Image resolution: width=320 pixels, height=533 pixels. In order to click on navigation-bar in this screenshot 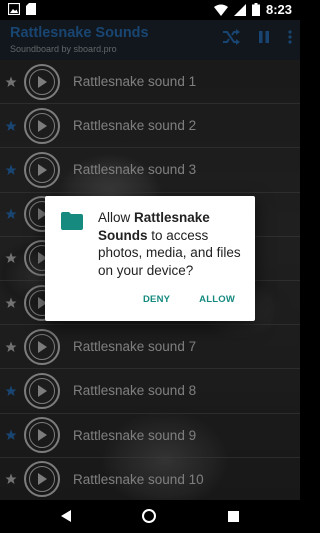, I will do `click(150, 516)`.